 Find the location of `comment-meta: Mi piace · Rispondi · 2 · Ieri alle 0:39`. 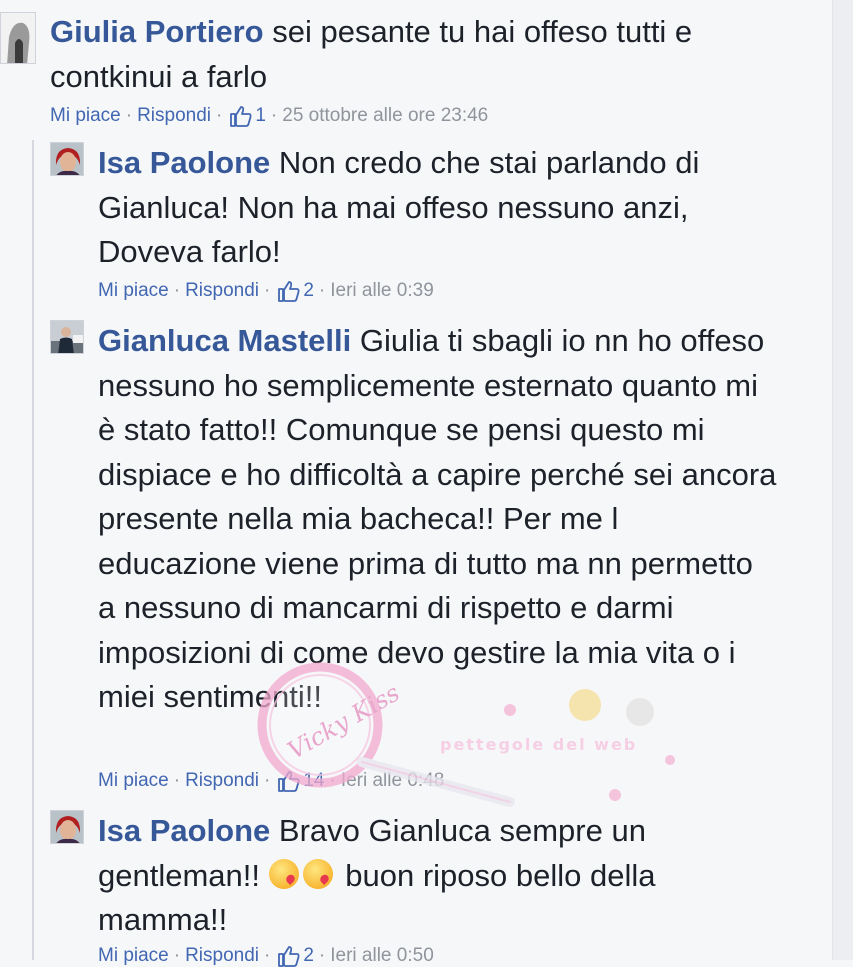

comment-meta: Mi piace · Rispondi · 2 · Ieri alle 0:39 is located at coordinates (266, 291).